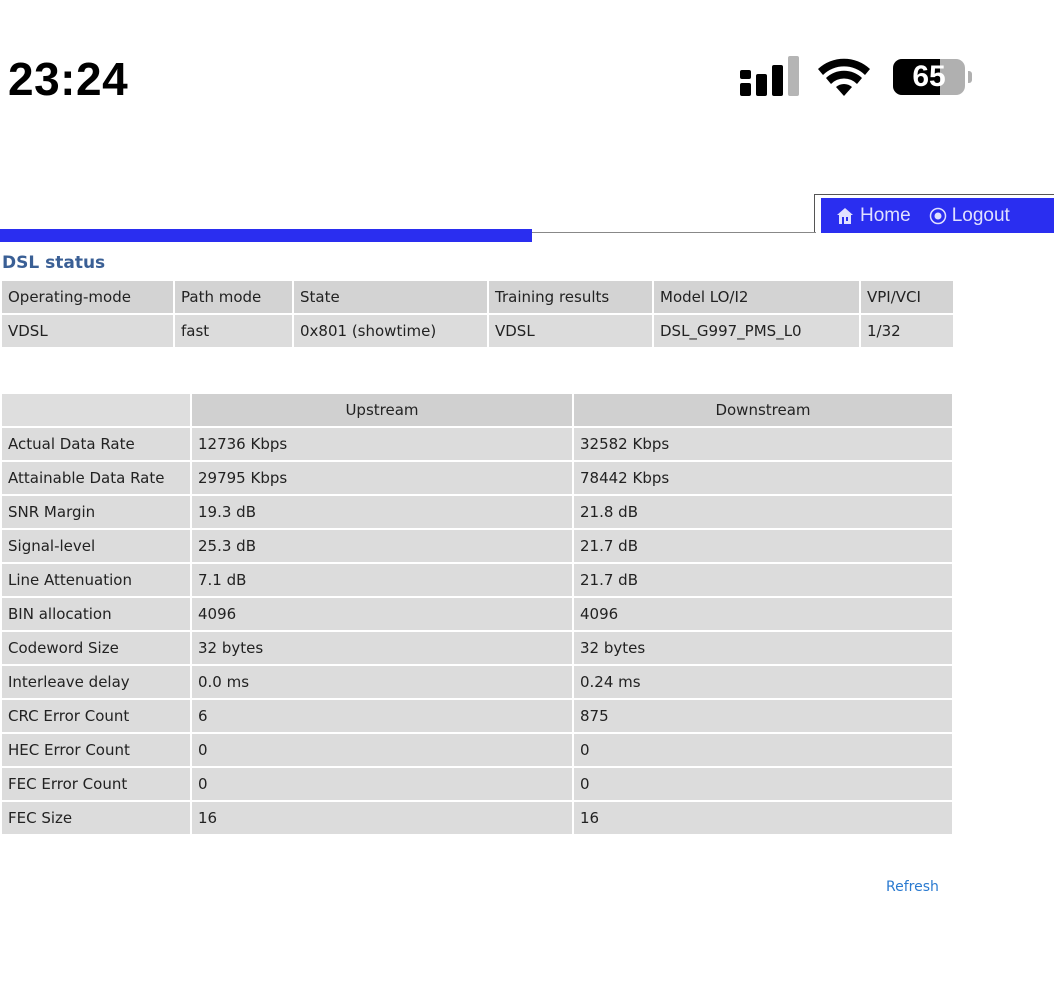 The width and height of the screenshot is (1054, 1002). Describe the element at coordinates (96, 784) in the screenshot. I see `row-label: FEC Error Count` at that location.